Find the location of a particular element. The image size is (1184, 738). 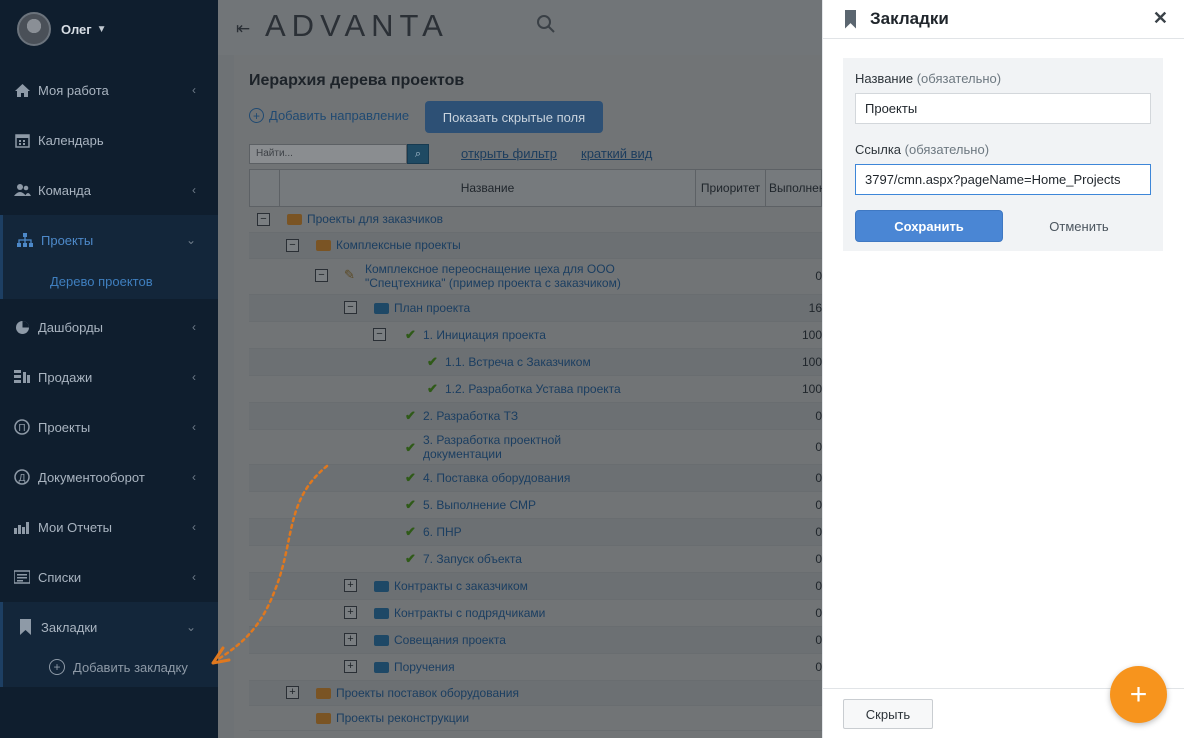

row-name: Контракты с подрядчиками is located at coordinates (469, 613).